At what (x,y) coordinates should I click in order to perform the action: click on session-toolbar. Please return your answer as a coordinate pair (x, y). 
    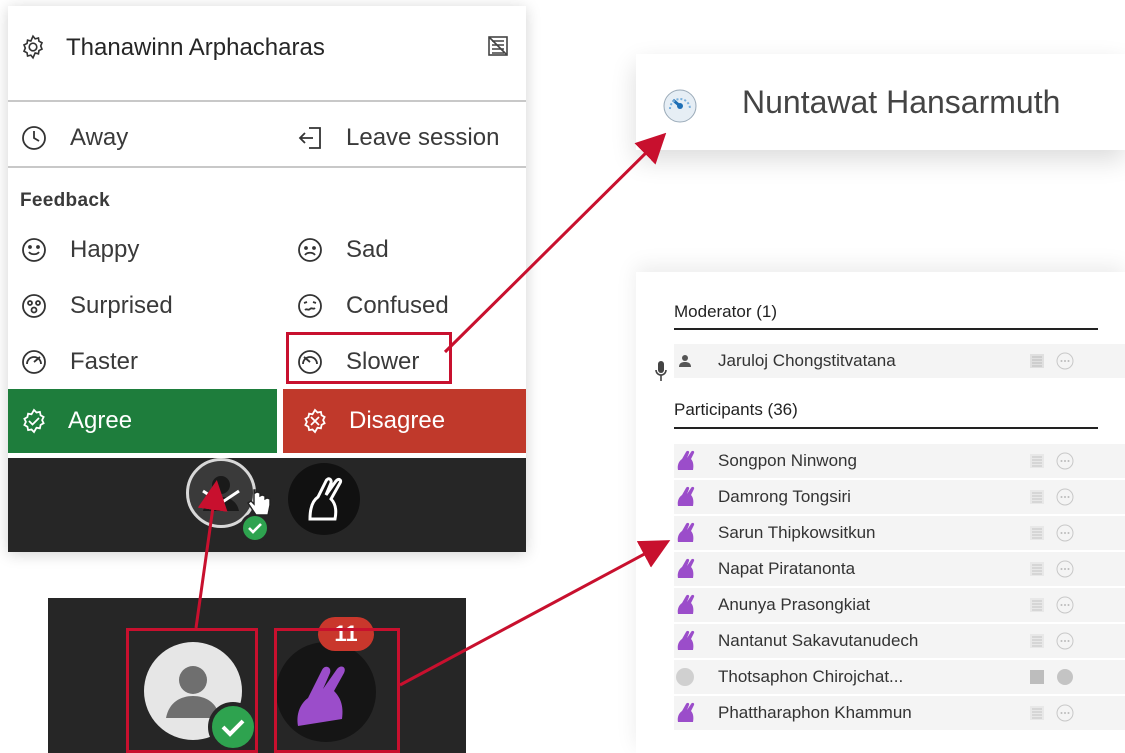
    Looking at the image, I should click on (267, 505).